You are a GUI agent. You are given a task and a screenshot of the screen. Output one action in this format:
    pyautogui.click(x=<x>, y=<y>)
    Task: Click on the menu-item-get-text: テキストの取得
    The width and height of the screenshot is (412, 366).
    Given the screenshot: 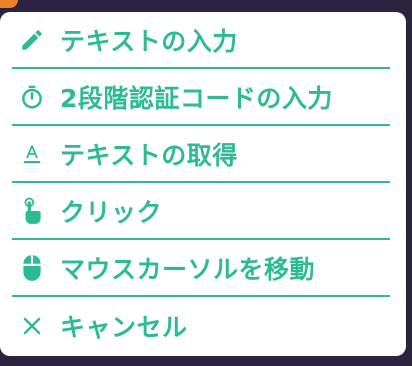 What is the action you would take?
    pyautogui.click(x=201, y=154)
    